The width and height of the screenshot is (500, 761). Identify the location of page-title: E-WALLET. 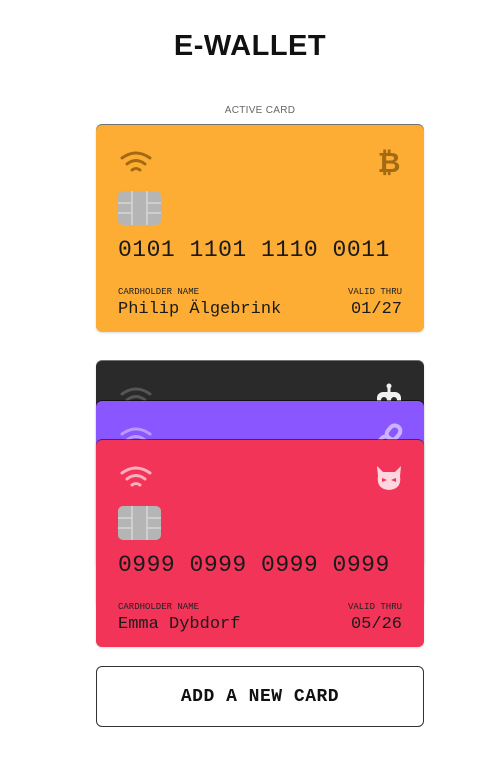
(250, 46).